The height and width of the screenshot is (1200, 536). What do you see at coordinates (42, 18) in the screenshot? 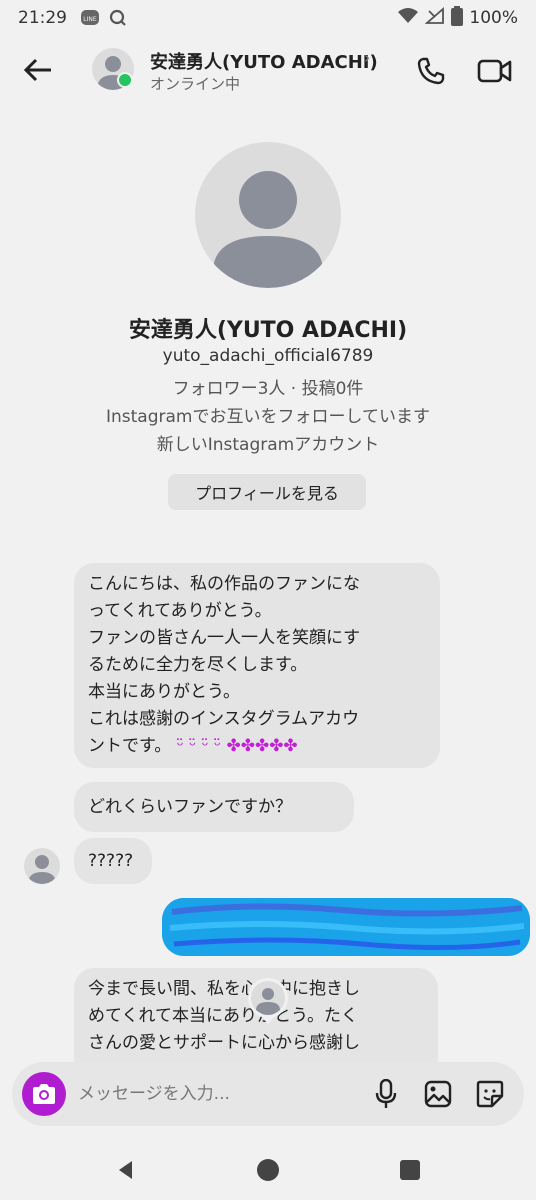
I see `status-time: 21:29` at bounding box center [42, 18].